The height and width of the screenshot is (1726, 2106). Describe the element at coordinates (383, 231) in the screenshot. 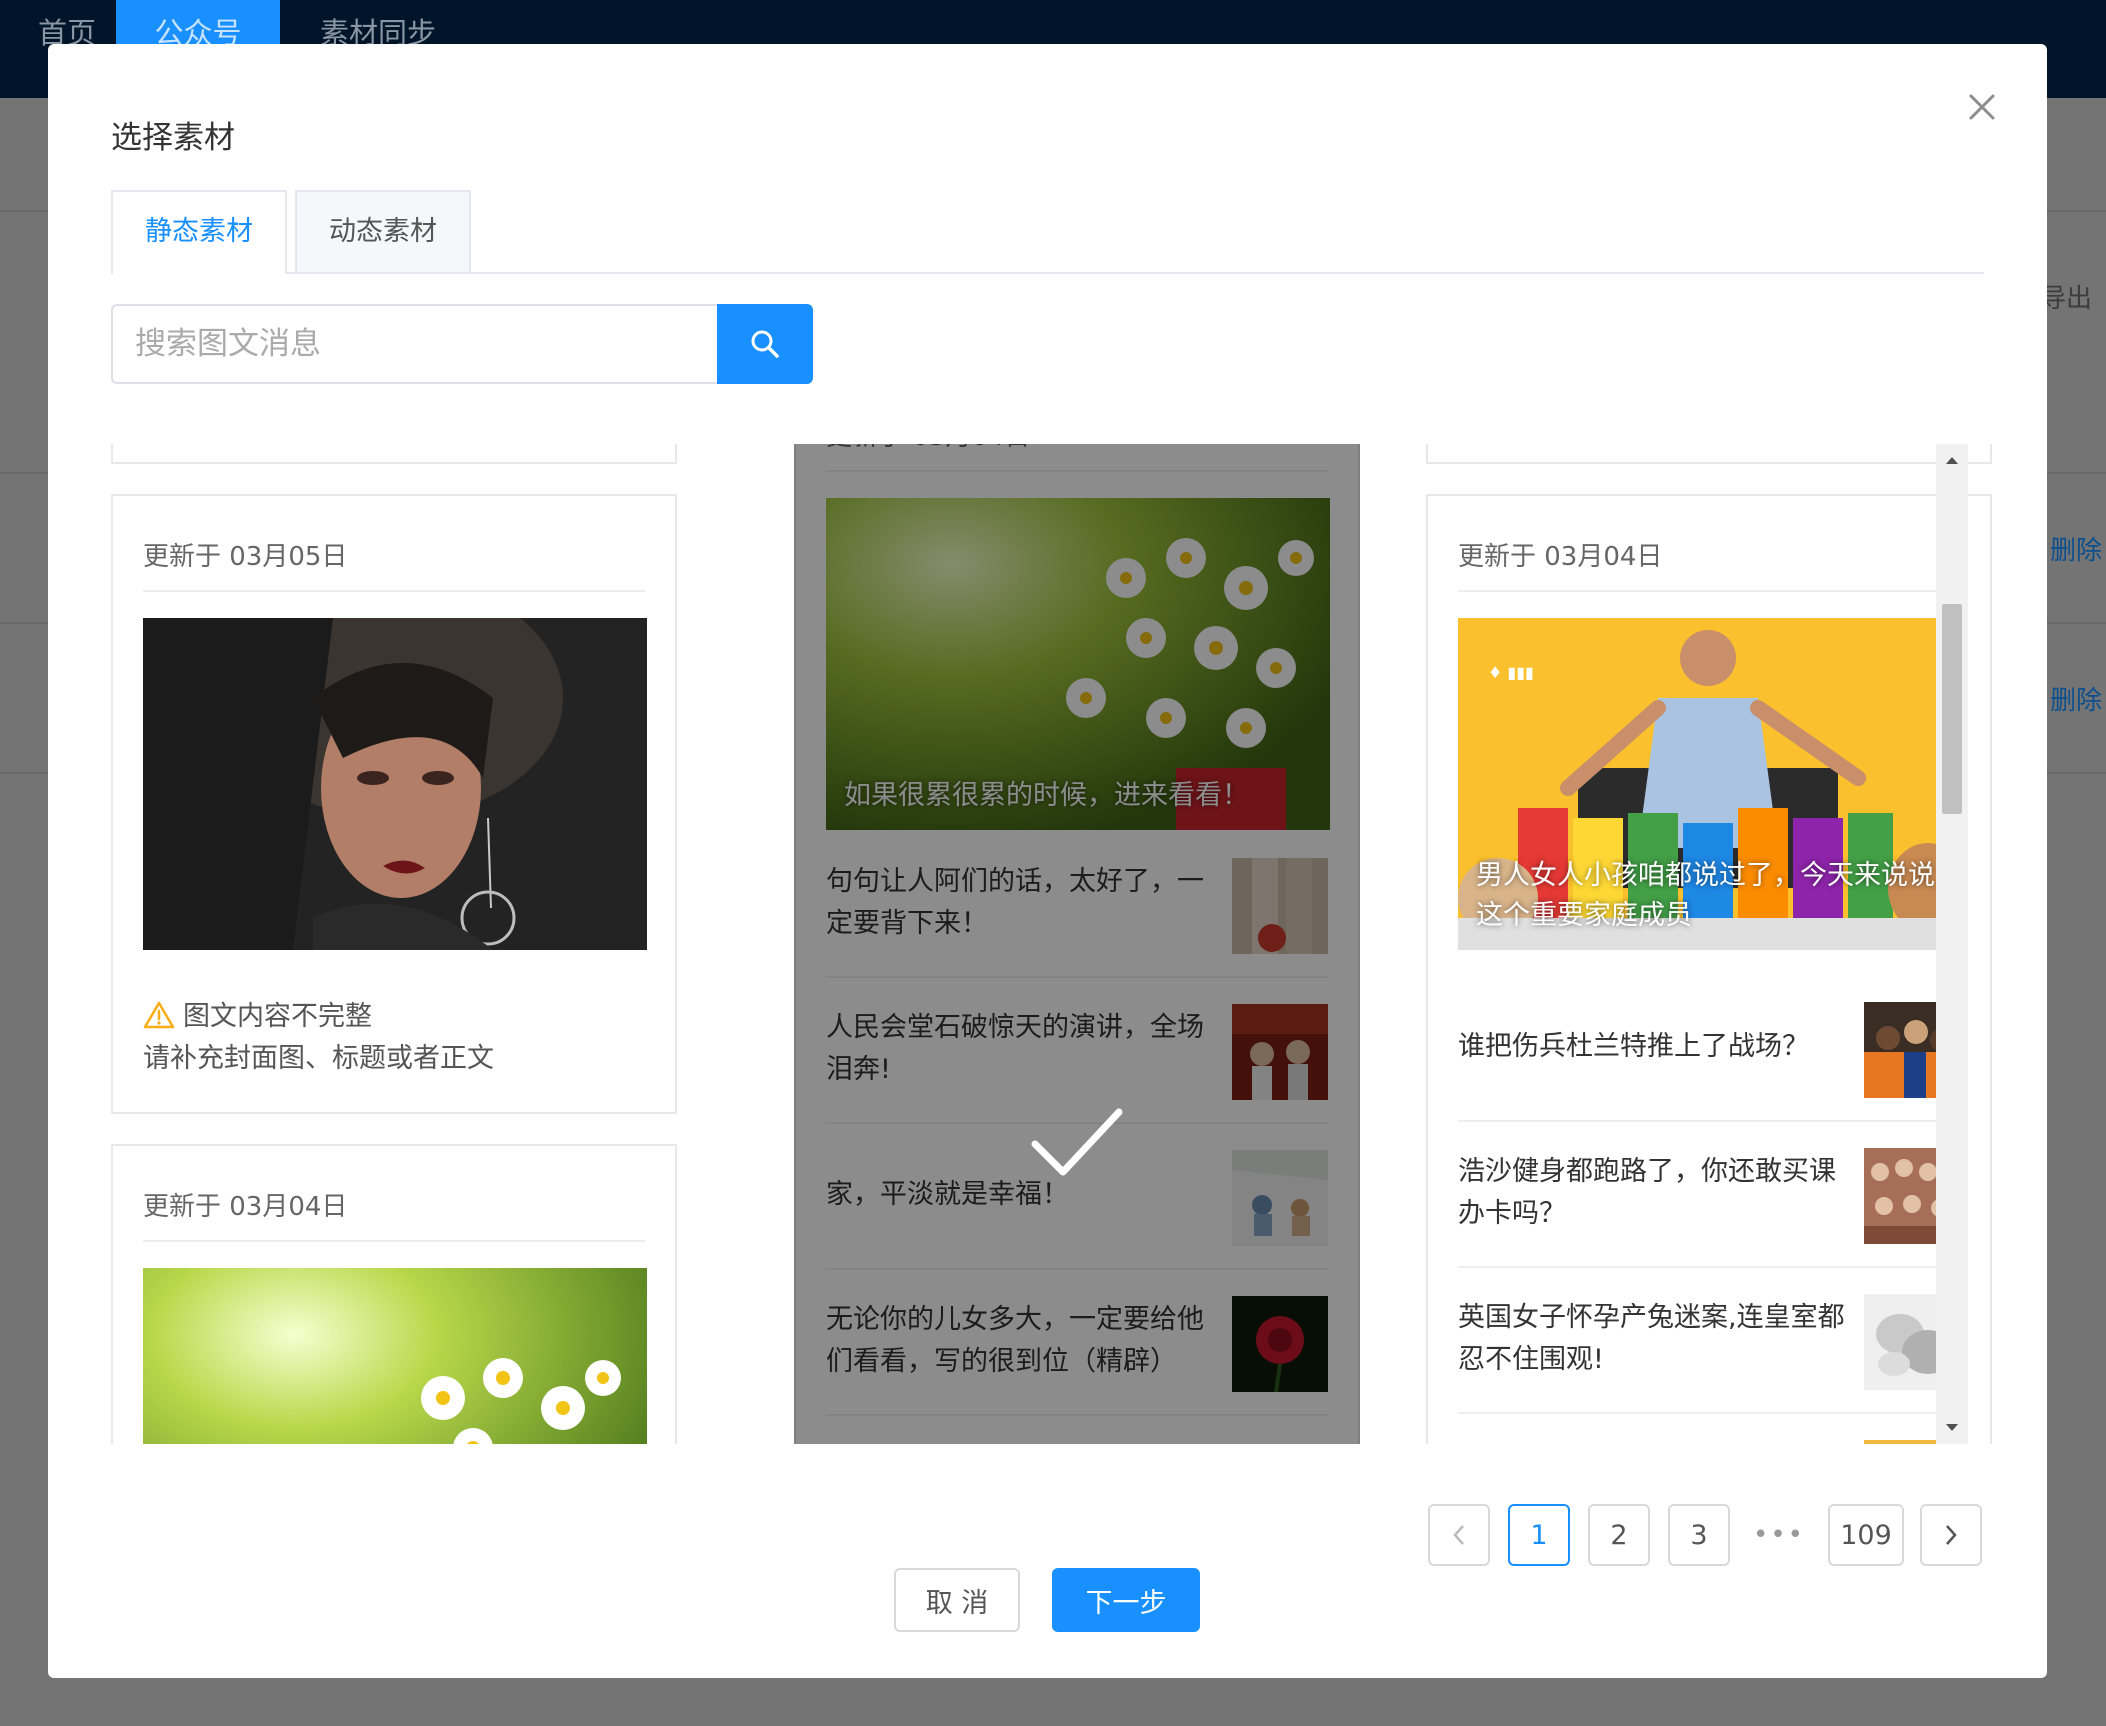

I see `tab-dynamic-material: 动态素材` at that location.